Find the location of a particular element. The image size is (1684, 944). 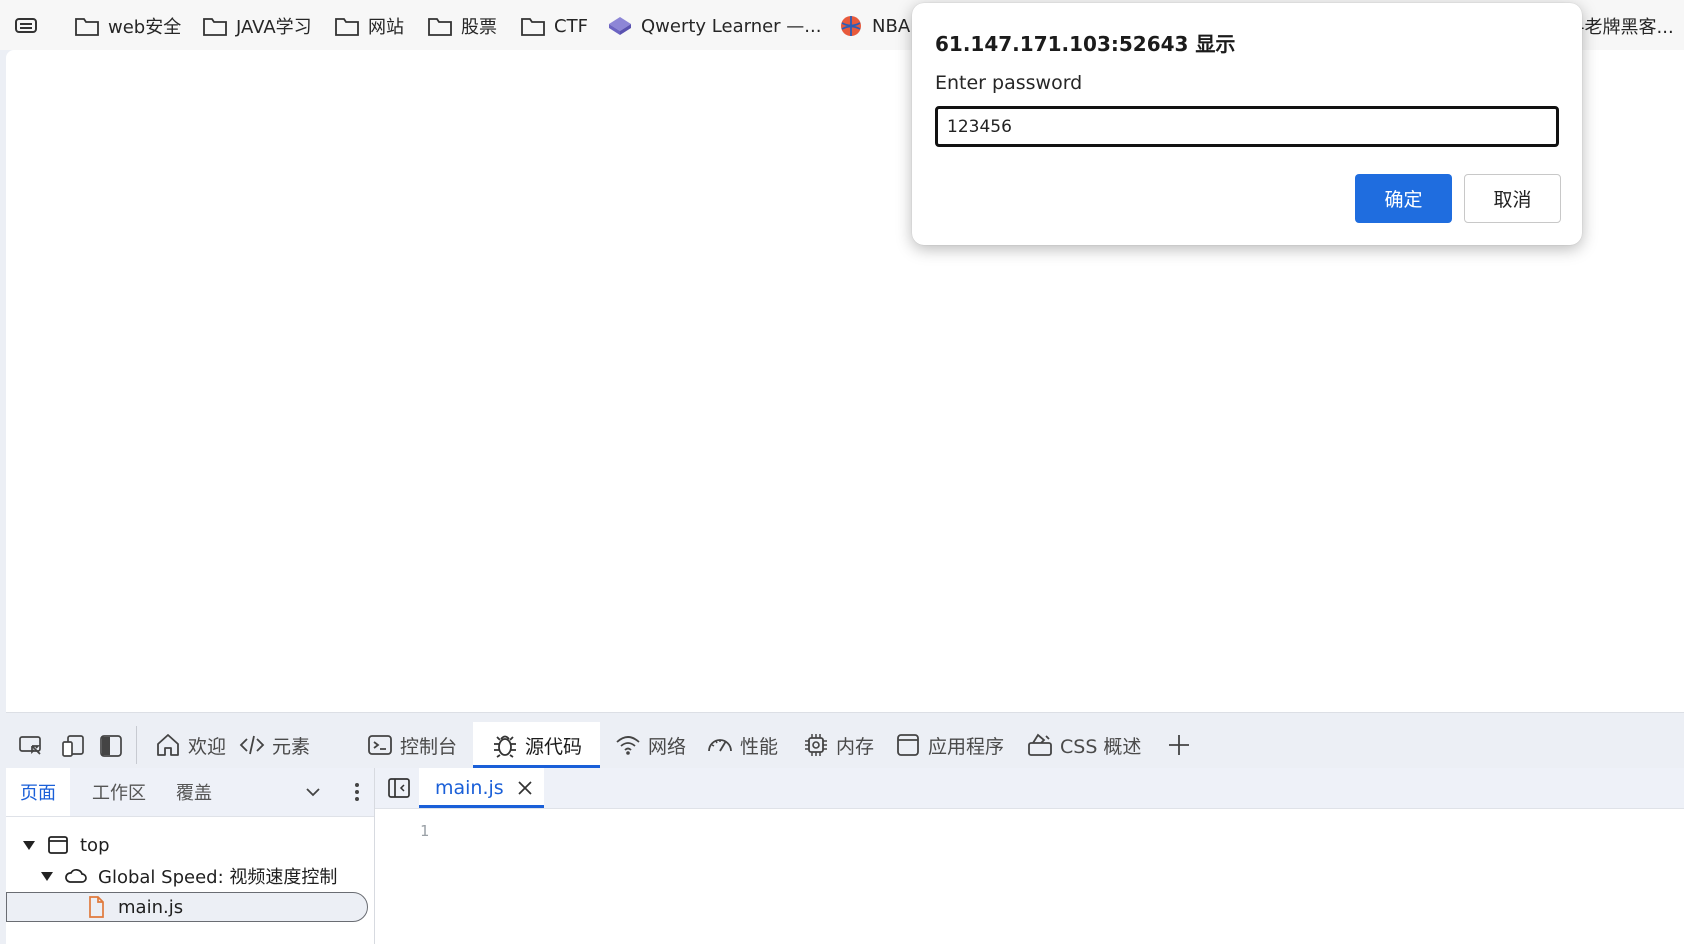

tree-selection-highlight is located at coordinates (187, 907).